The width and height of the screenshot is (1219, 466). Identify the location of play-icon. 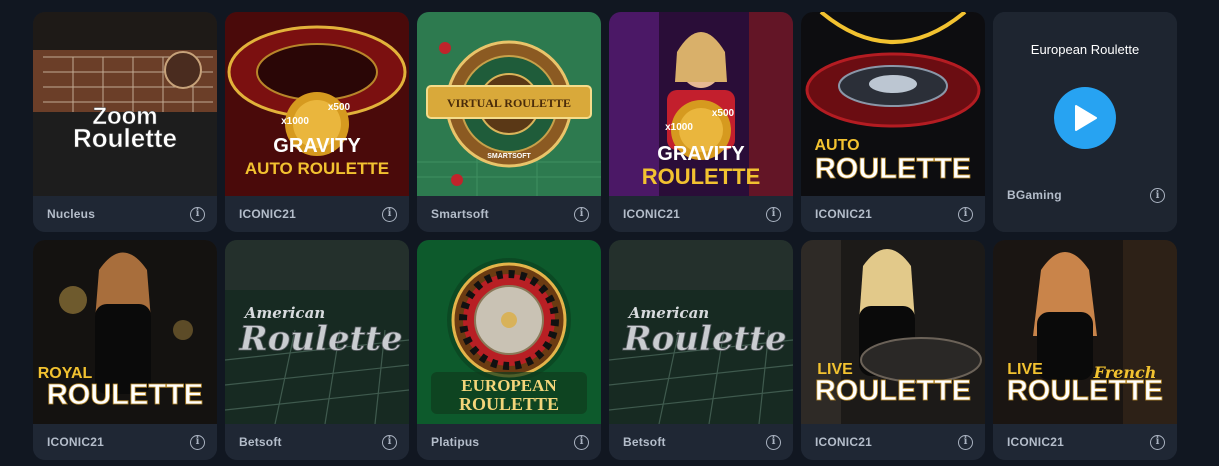
(1086, 118).